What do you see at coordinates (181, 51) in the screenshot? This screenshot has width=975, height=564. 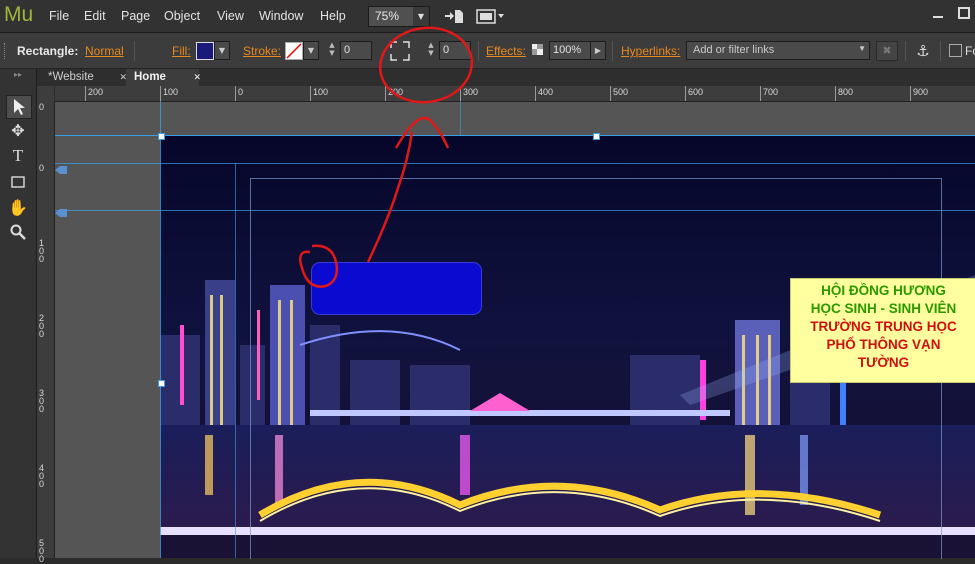 I see `fill-label: Fill:` at bounding box center [181, 51].